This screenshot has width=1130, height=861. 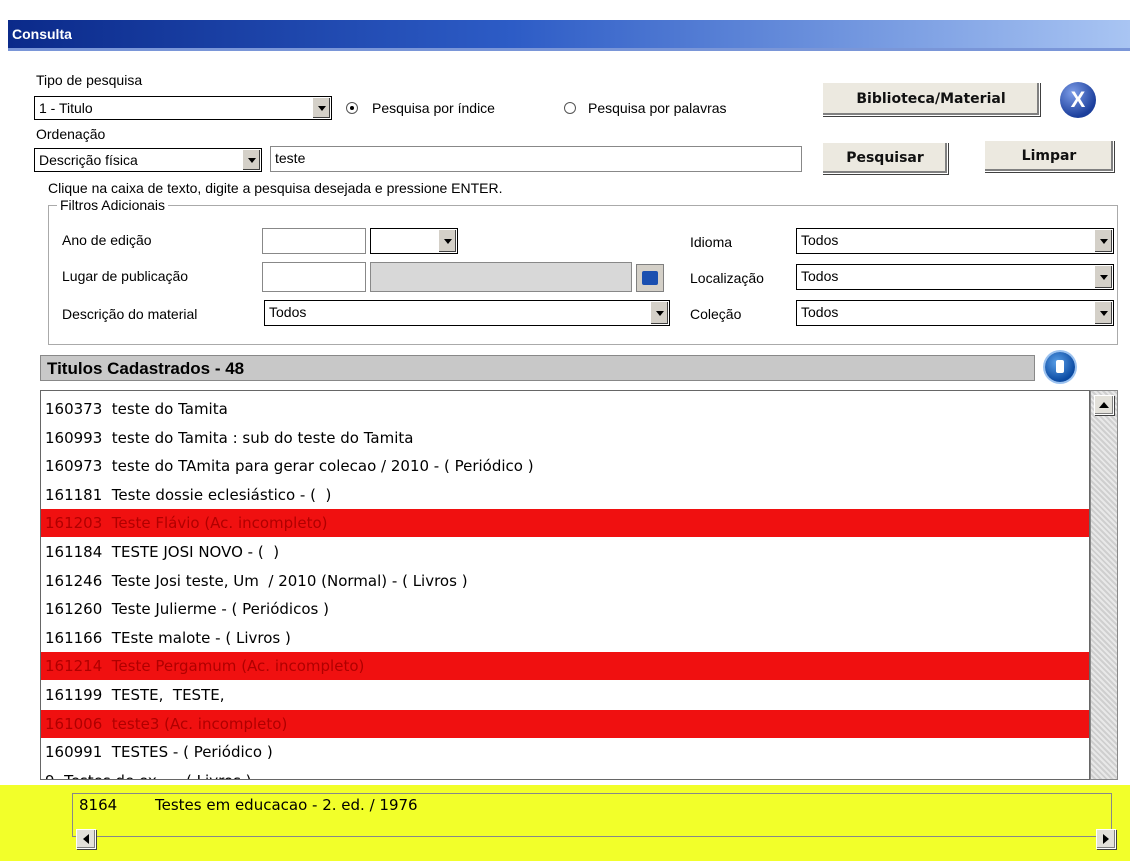 I want to click on search-type-label: Tipo de pesquisa, so click(x=89, y=80).